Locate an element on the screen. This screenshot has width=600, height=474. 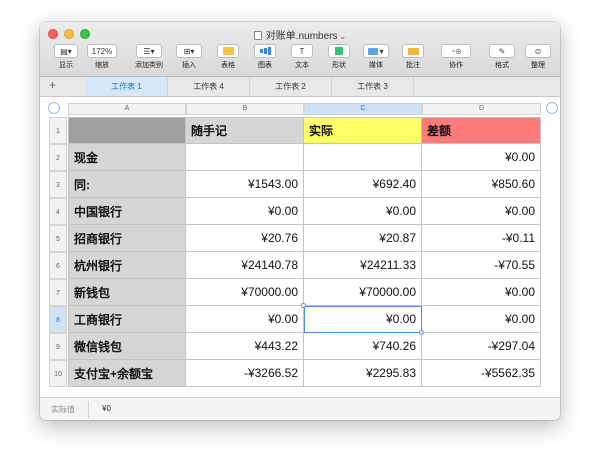
table-cell: -¥5562.35 is located at coordinates (481, 373).